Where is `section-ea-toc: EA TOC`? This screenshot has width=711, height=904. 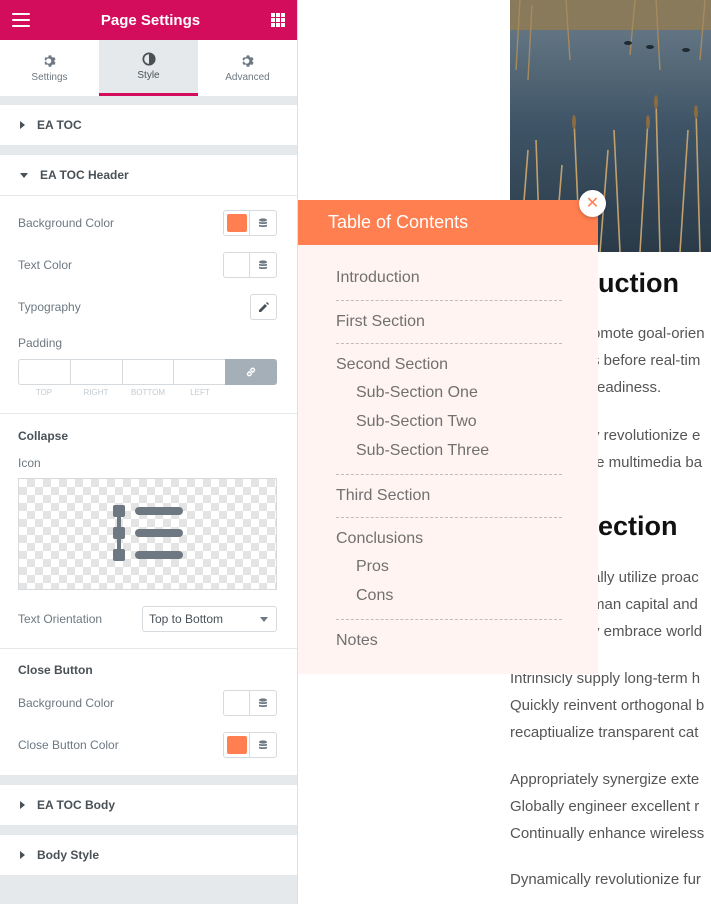 section-ea-toc: EA TOC is located at coordinates (148, 125).